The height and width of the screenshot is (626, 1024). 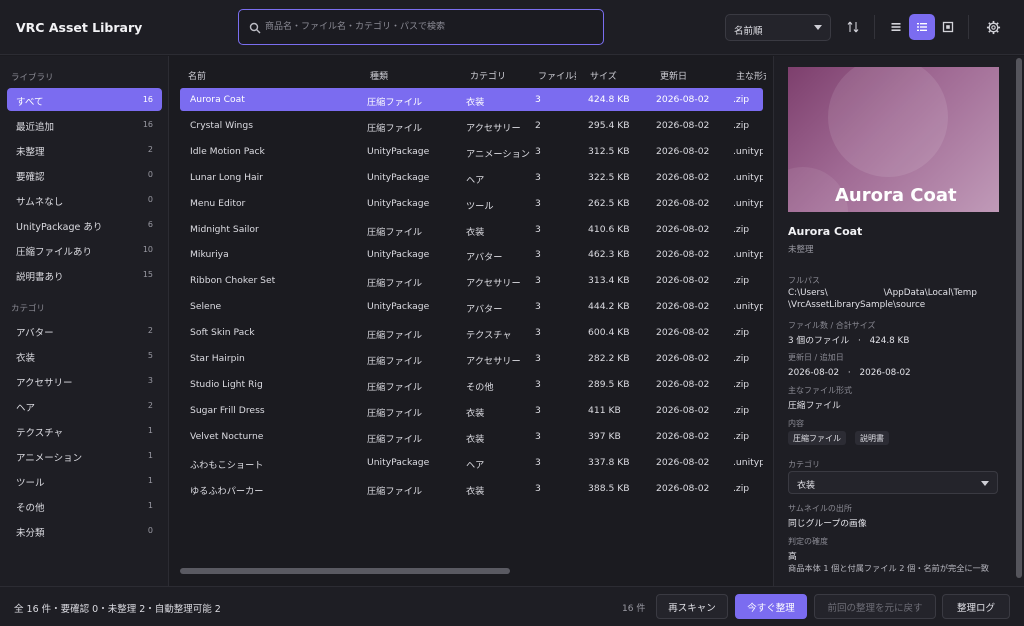 I want to click on sidebar-category-item-count: 1, so click(x=150, y=430).